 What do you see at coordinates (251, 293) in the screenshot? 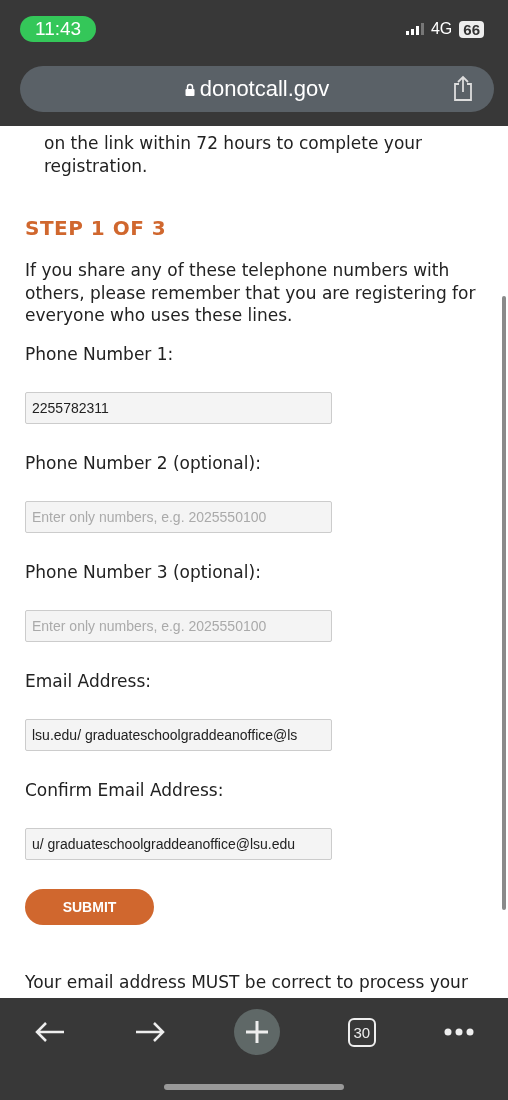
I see `instructions-text: If you share any of these telephone numbers with others, please remember that you are registering for everyone who uses these lines.` at bounding box center [251, 293].